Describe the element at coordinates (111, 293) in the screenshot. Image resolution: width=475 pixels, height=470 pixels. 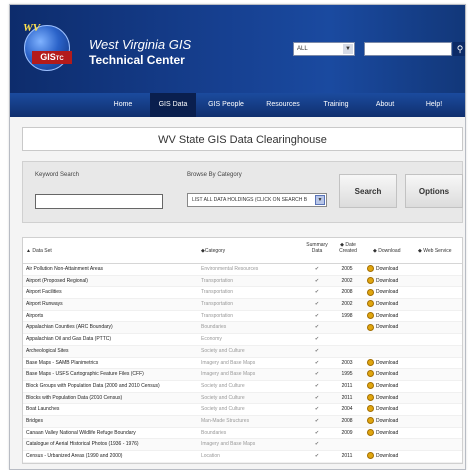
I see `dataset-name: Airport Facilities` at that location.